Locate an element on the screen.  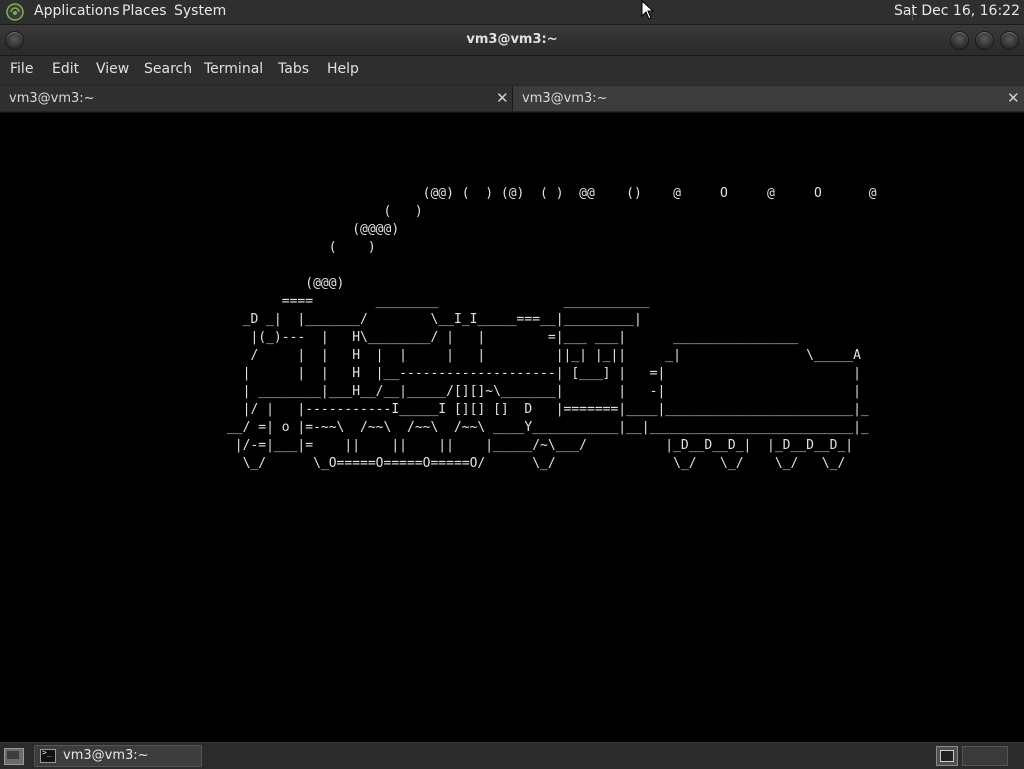
tab-terminal-1: vm3@vm3:~ ✕ is located at coordinates (256, 98).